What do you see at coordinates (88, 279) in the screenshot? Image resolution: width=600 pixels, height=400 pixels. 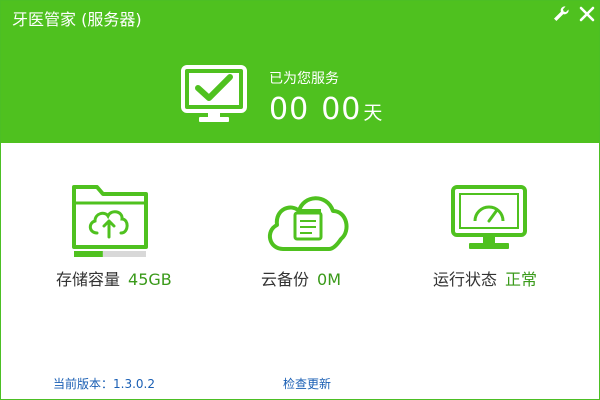 I see `storage-label: 存储容量` at bounding box center [88, 279].